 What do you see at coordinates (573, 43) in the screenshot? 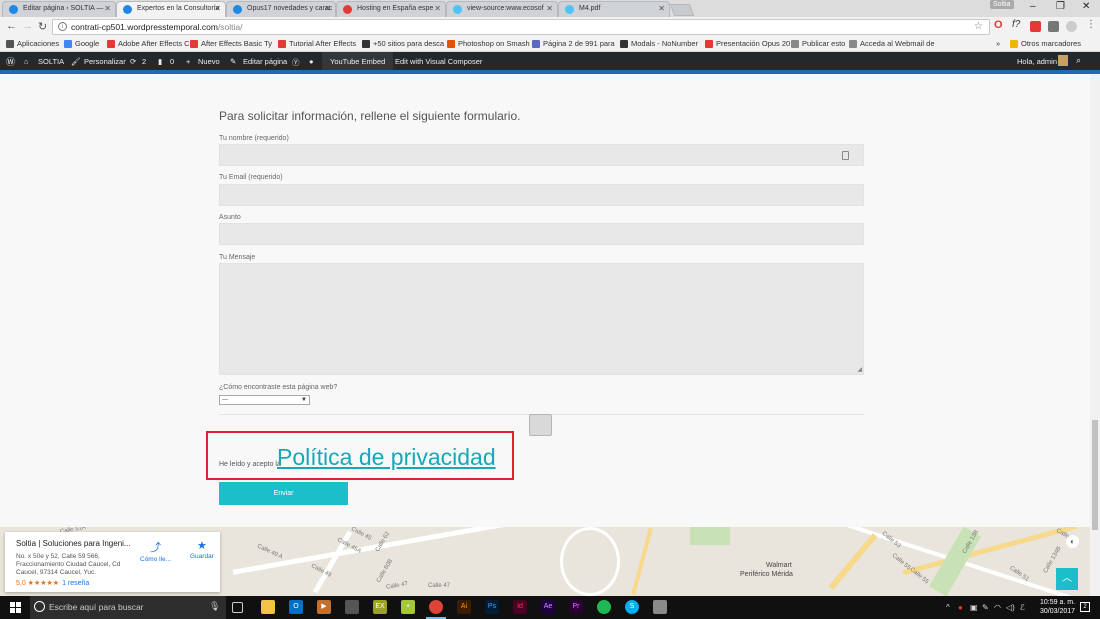
I see `bookmark-item: Página 2 de 991 para` at bounding box center [573, 43].